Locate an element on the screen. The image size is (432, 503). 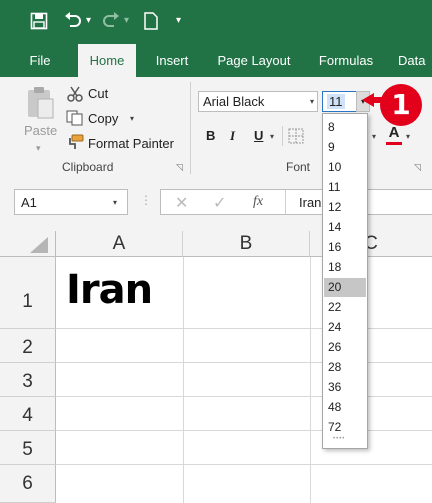
font-size-option: 8 is located at coordinates (345, 127).